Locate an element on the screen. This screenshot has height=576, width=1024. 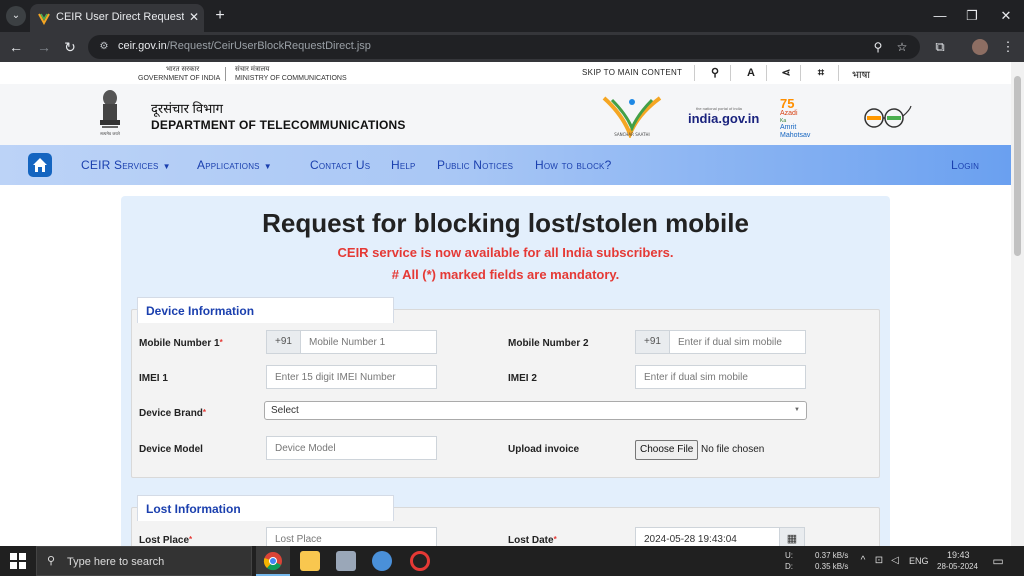
nav-contact-us: Contact Us is located at coordinates (340, 165).